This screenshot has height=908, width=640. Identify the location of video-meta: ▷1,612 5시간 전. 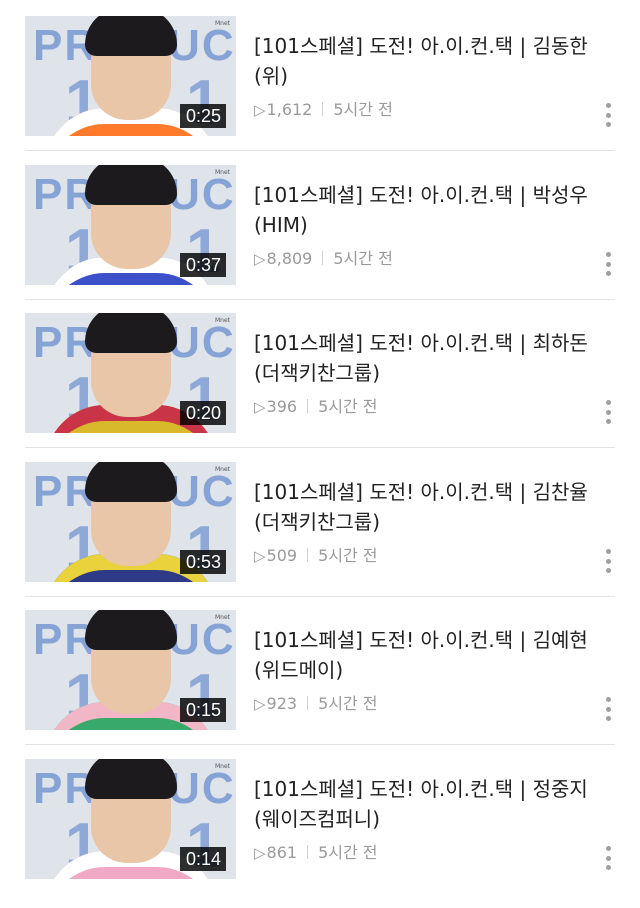
(323, 108).